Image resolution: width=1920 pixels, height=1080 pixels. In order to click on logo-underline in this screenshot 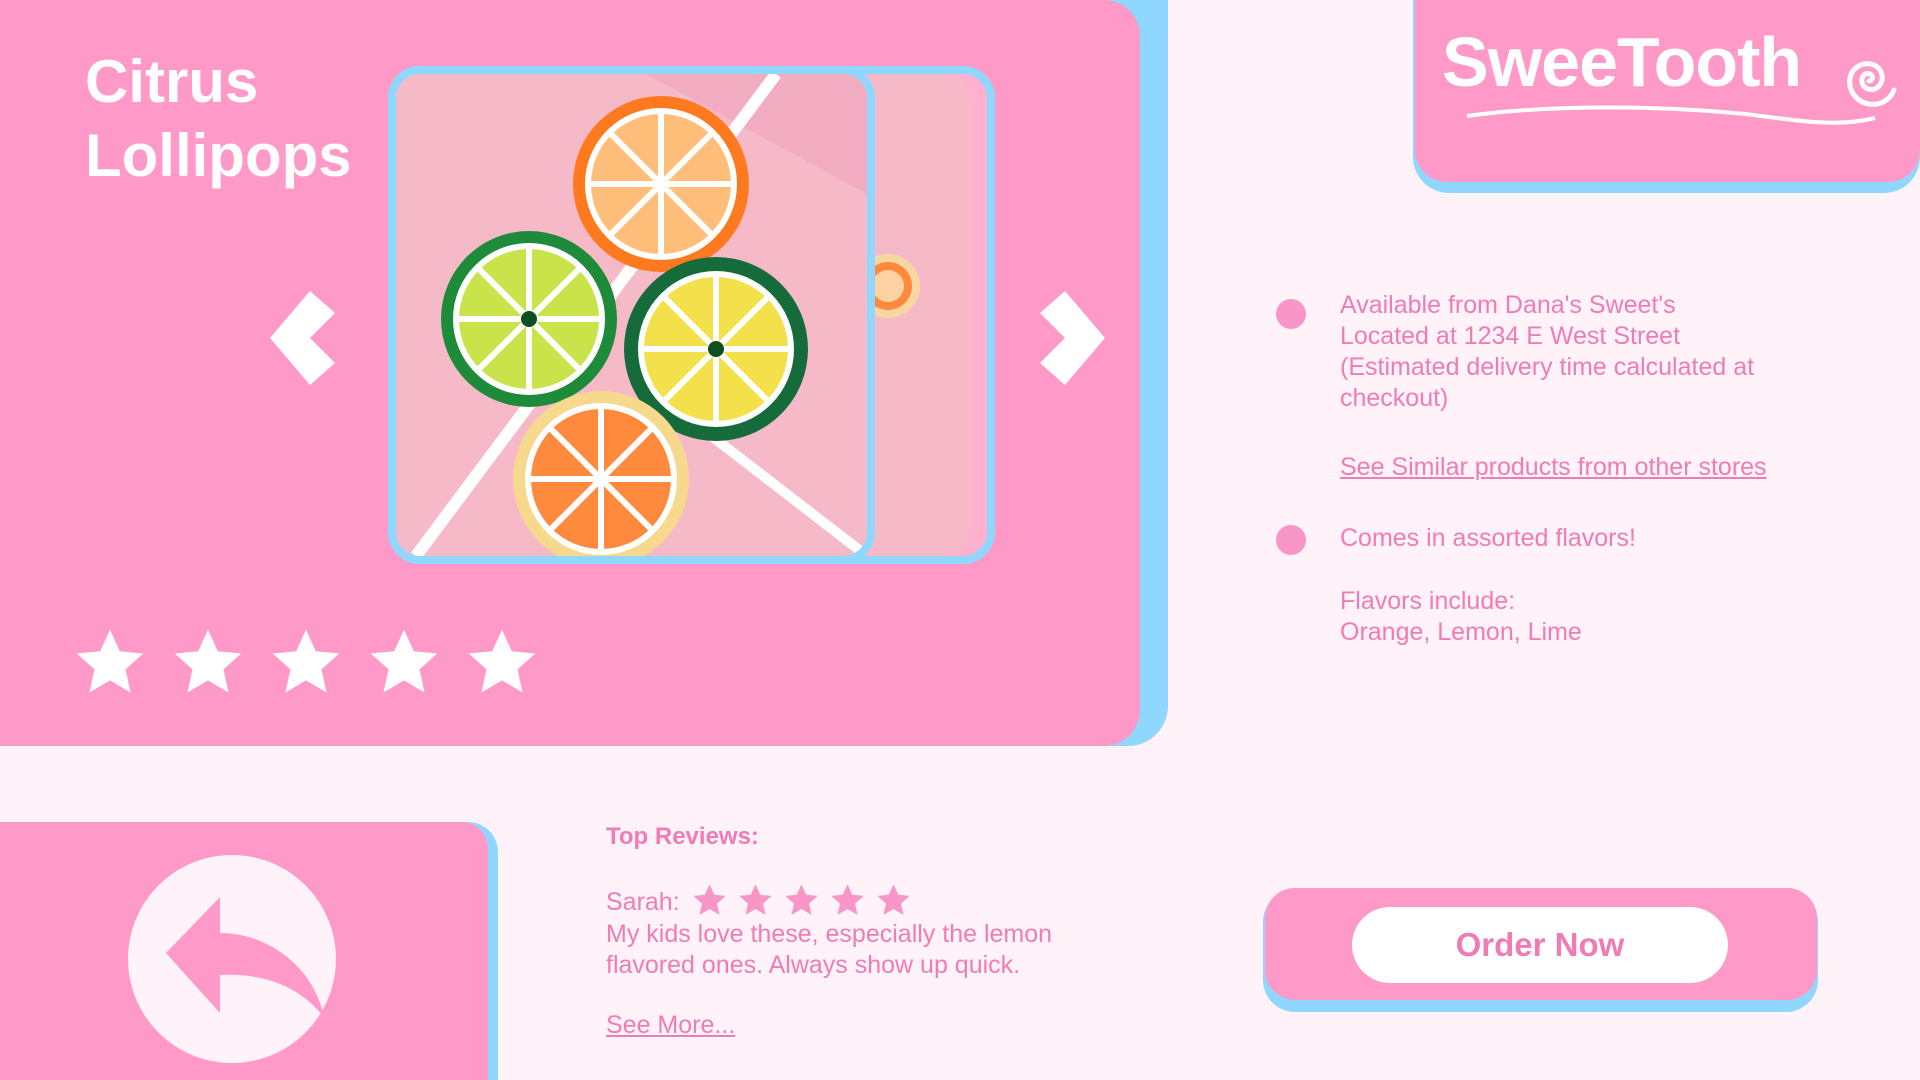, I will do `click(1671, 115)`.